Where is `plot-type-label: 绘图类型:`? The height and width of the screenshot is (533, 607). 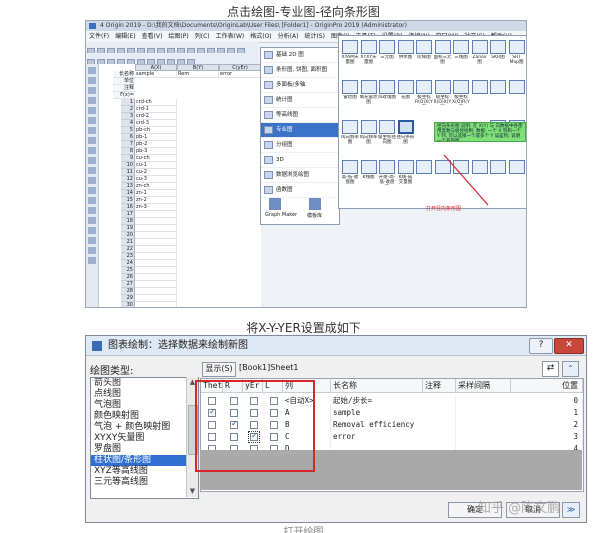
plot-type-label: 绘图类型: is located at coordinates (112, 371).